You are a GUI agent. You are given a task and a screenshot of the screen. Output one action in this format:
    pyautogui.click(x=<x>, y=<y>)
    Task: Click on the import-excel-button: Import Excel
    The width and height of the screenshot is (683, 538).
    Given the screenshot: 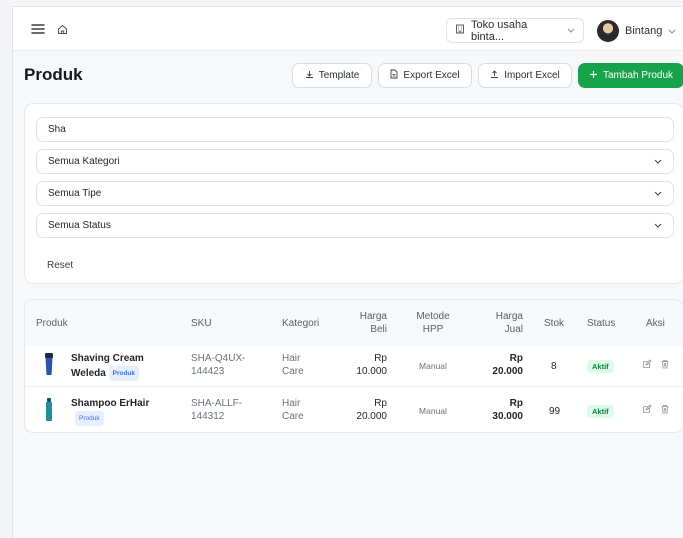 What is the action you would take?
    pyautogui.click(x=525, y=75)
    